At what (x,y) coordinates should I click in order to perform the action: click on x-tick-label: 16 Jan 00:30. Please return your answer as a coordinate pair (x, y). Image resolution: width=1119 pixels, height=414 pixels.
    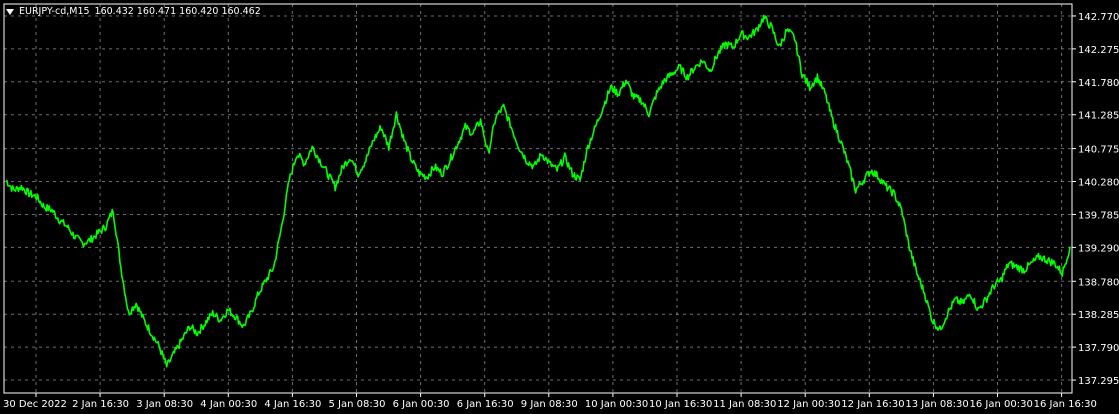
    Looking at the image, I should click on (1001, 404).